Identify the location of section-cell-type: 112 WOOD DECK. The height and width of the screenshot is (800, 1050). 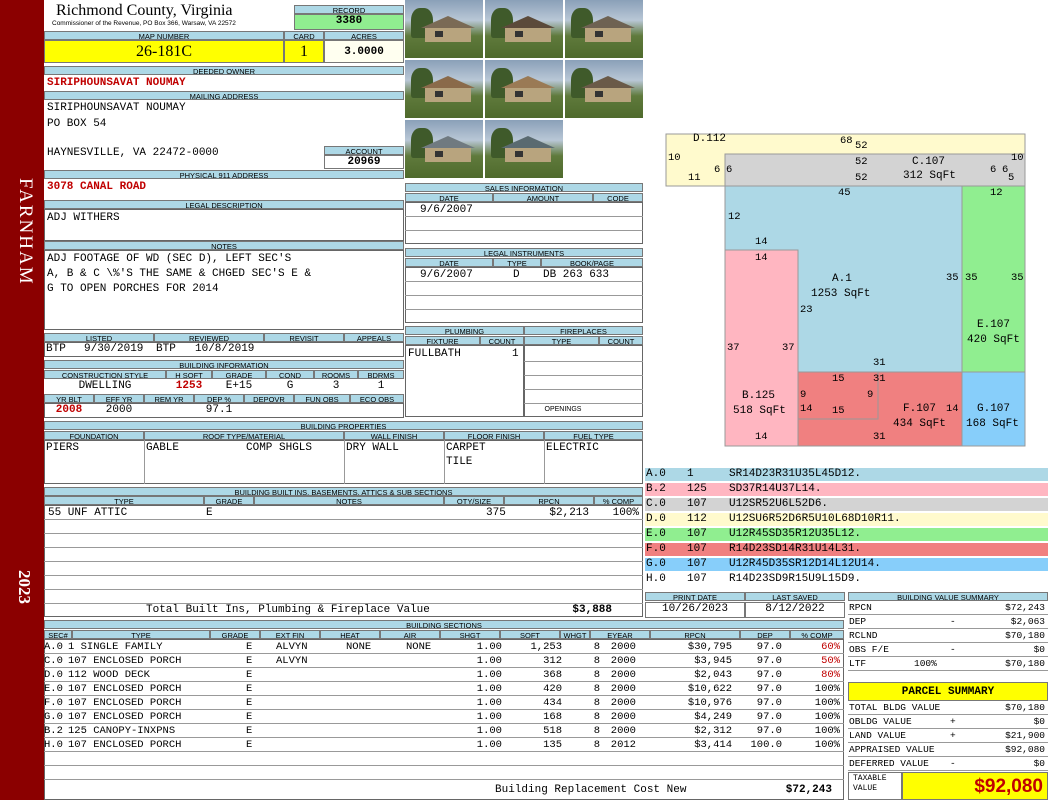
(109, 675).